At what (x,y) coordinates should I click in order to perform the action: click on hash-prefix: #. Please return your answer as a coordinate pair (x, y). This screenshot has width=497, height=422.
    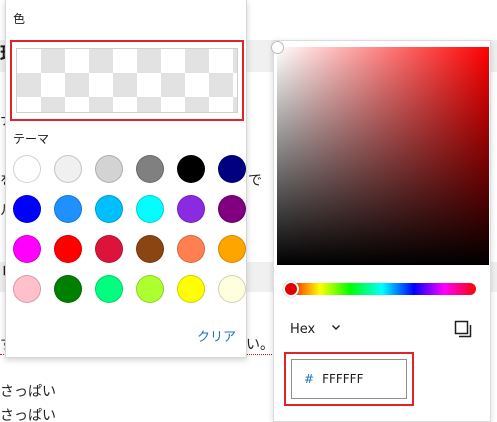
    Looking at the image, I should click on (309, 379).